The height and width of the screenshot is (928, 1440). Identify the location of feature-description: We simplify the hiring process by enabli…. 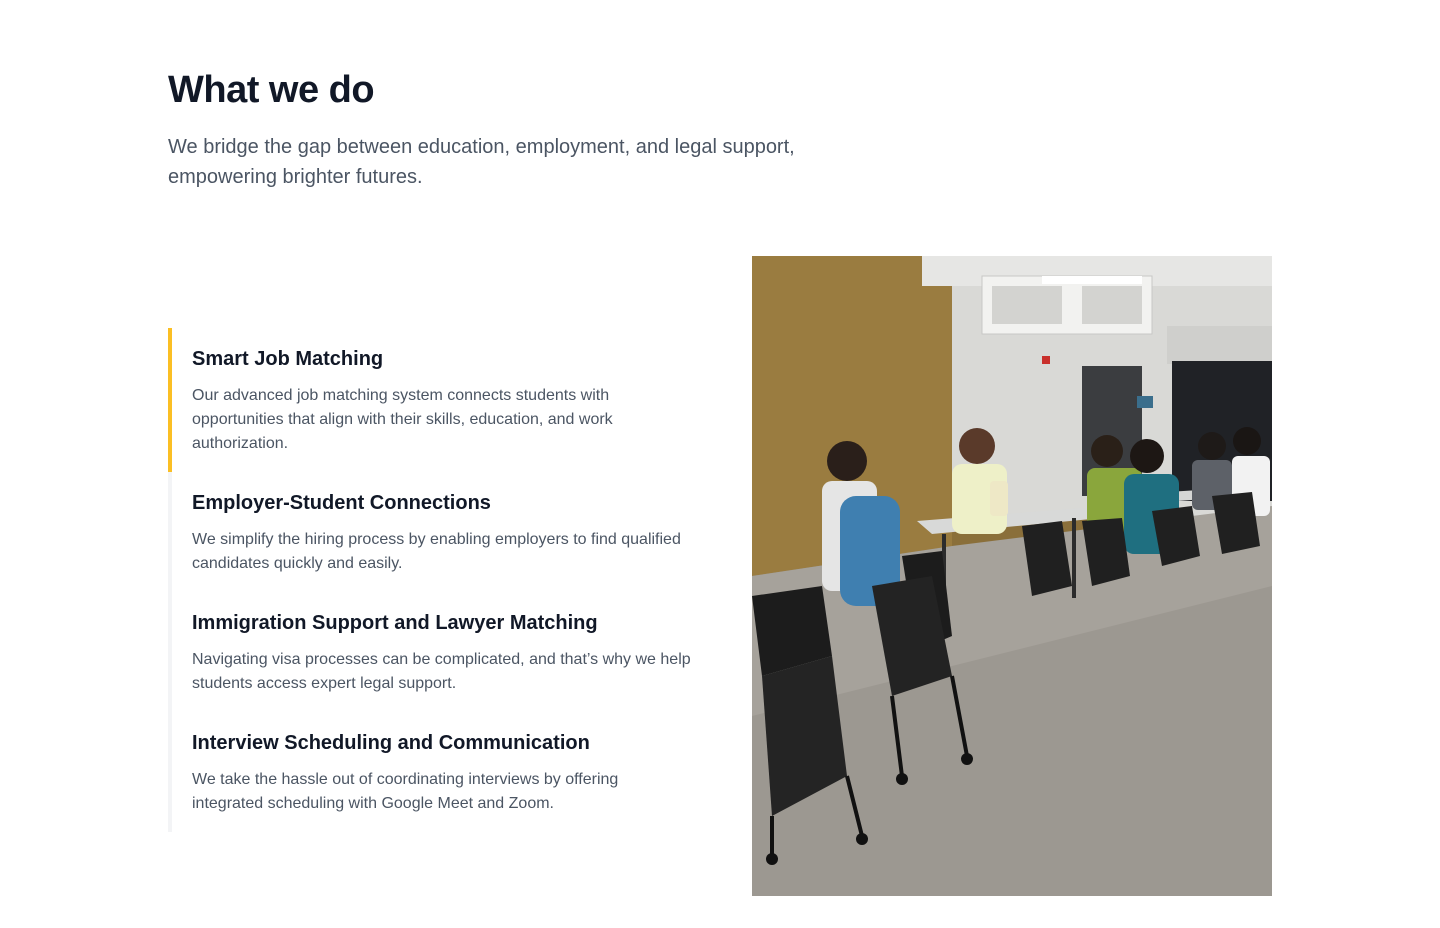
(436, 551).